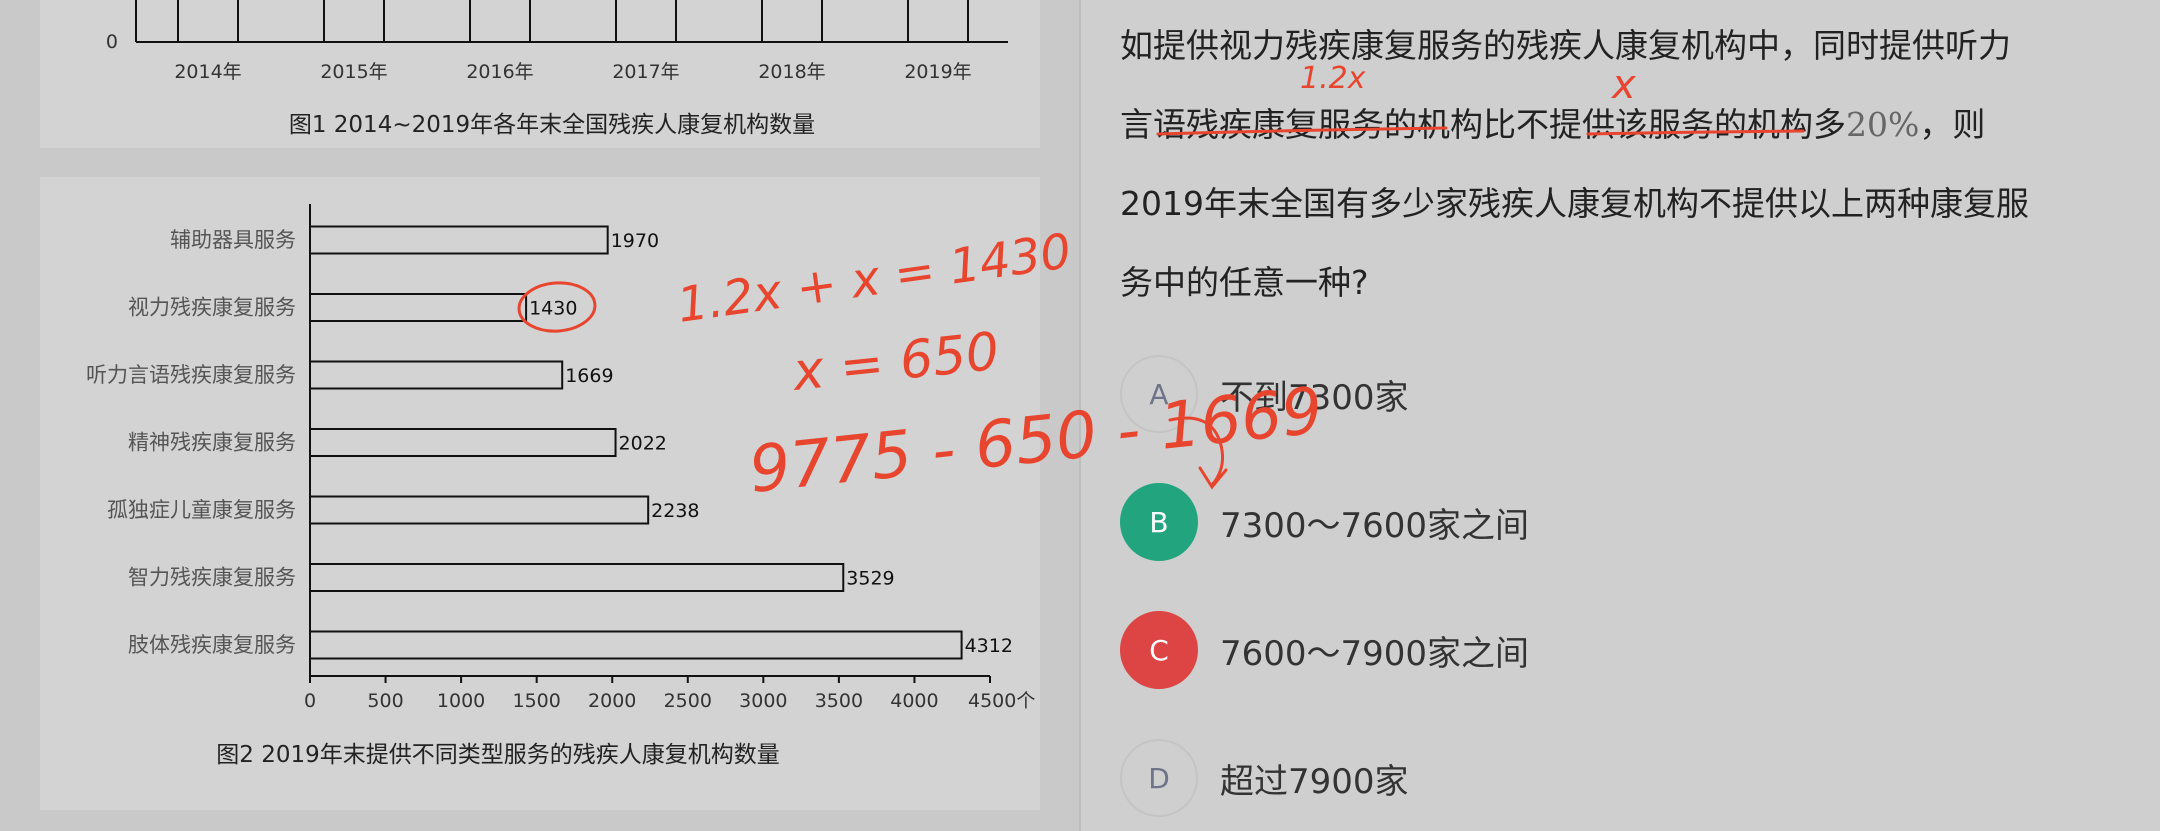 The height and width of the screenshot is (831, 2160). Describe the element at coordinates (914, 701) in the screenshot. I see `chart2-x-tick-label: 4000` at that location.